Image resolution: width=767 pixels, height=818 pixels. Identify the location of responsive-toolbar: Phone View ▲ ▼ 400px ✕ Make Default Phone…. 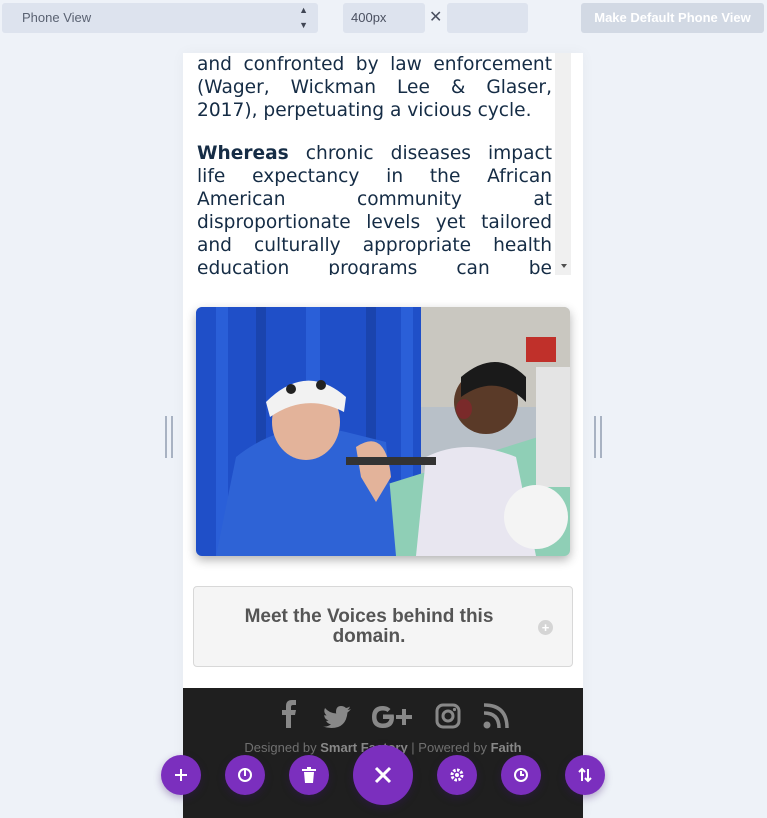
(383, 19).